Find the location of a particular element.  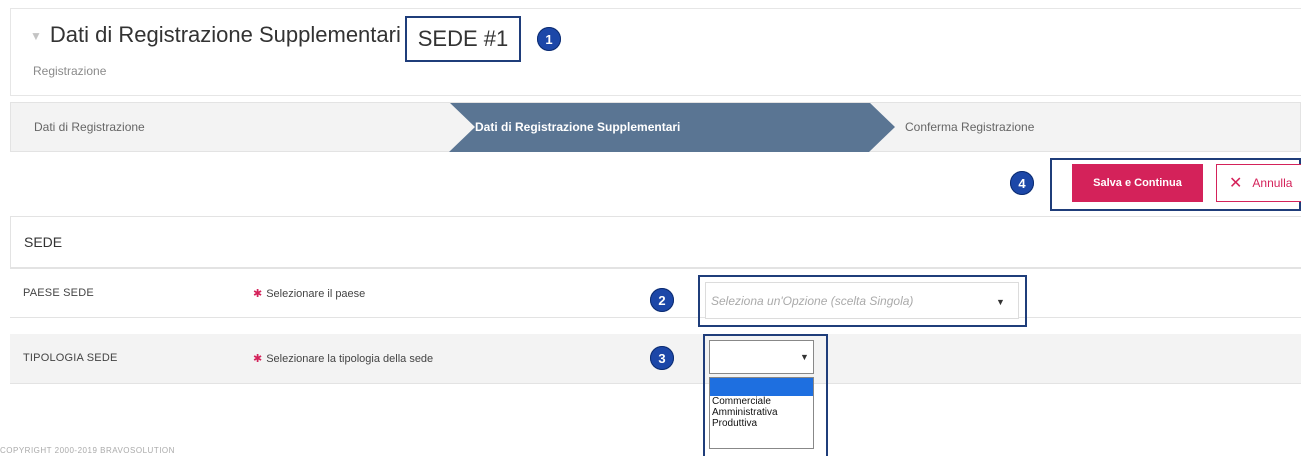

wizard-step-3: Conferma Registrazione is located at coordinates (969, 127).